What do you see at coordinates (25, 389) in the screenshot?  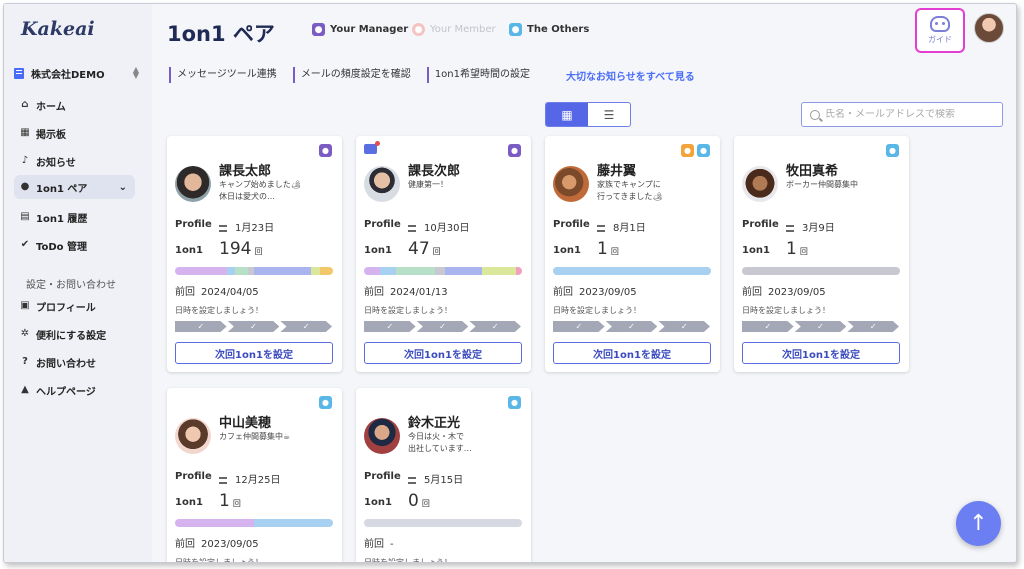 I see `graduation-icon: ▲` at bounding box center [25, 389].